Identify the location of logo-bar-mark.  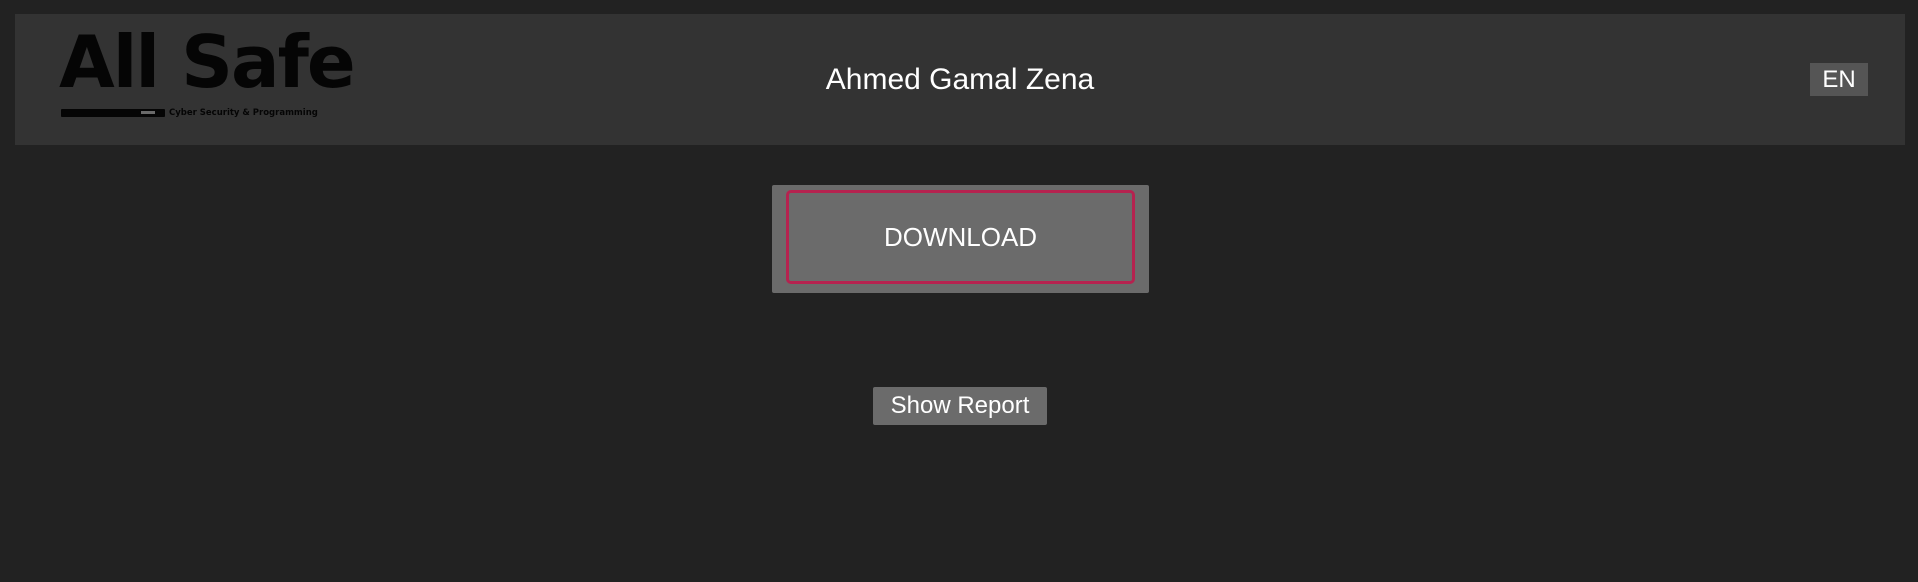
(148, 112).